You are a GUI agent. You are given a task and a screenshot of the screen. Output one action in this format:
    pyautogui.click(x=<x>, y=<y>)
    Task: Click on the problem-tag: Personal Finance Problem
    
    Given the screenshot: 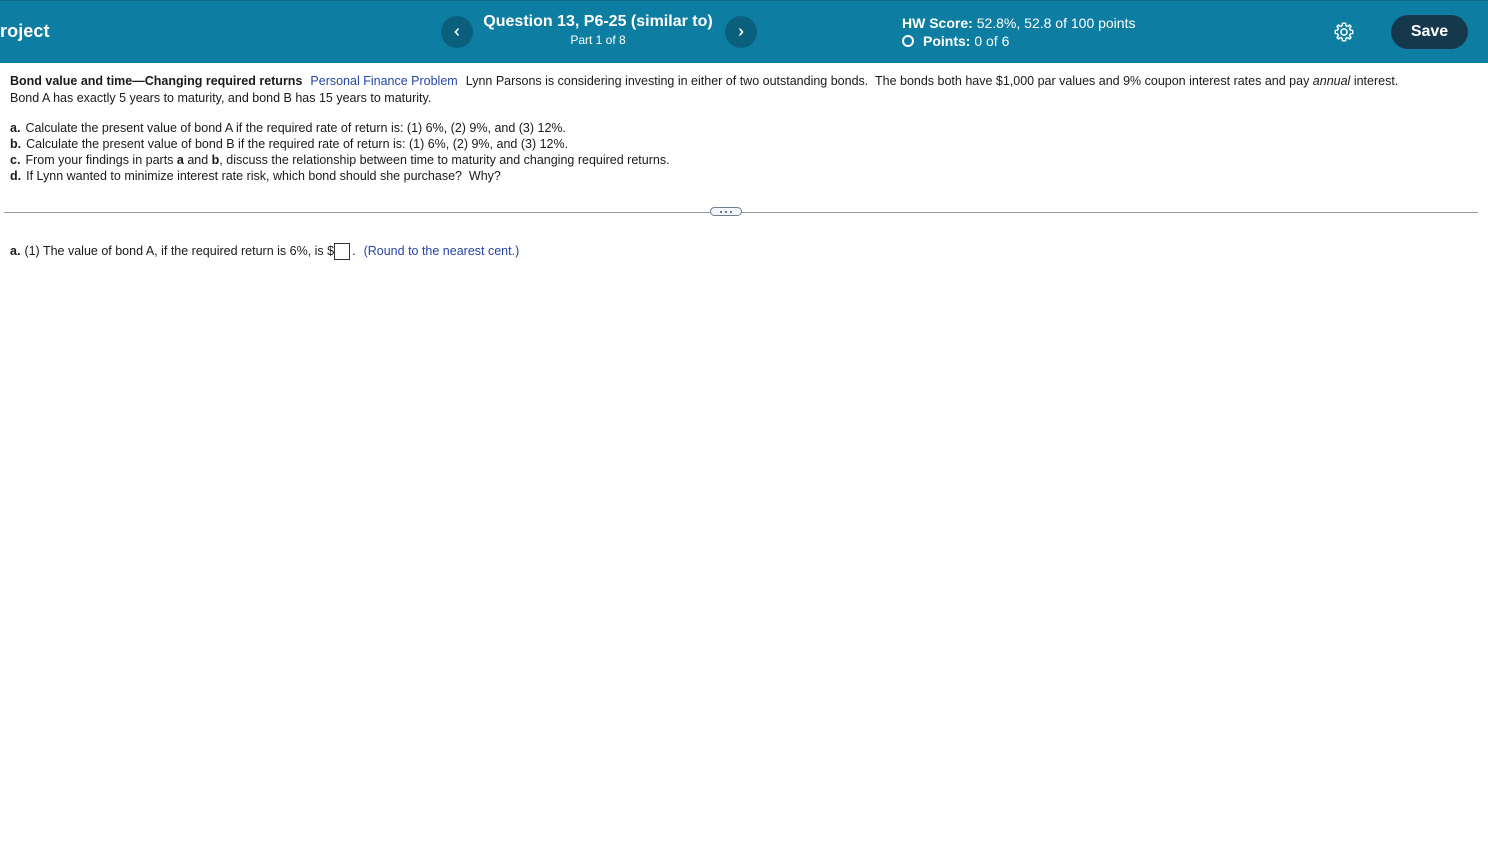 What is the action you would take?
    pyautogui.click(x=384, y=81)
    